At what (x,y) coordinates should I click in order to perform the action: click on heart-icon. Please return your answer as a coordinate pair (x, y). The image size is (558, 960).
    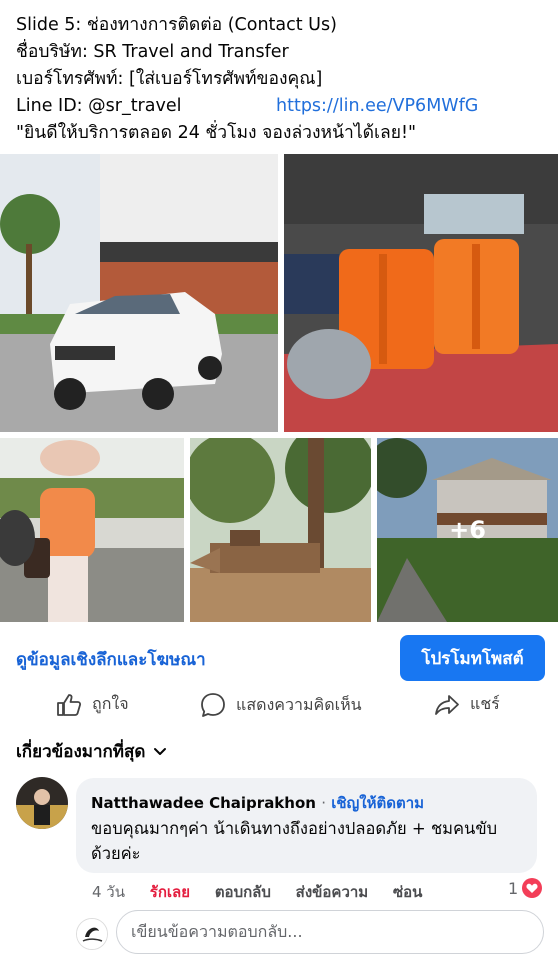
    Looking at the image, I should click on (532, 888).